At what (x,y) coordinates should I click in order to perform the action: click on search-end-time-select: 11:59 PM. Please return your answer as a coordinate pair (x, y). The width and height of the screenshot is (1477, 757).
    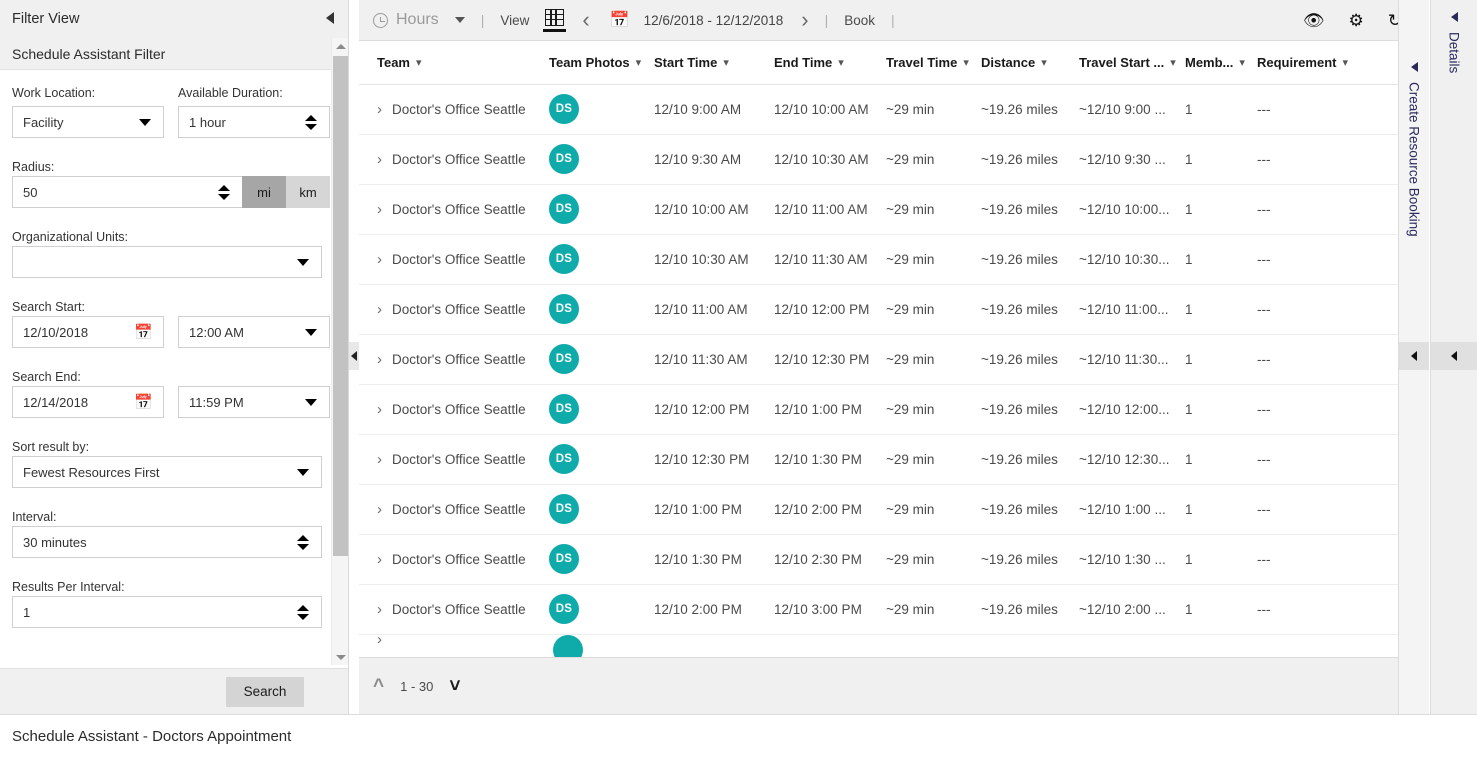
    Looking at the image, I should click on (254, 402).